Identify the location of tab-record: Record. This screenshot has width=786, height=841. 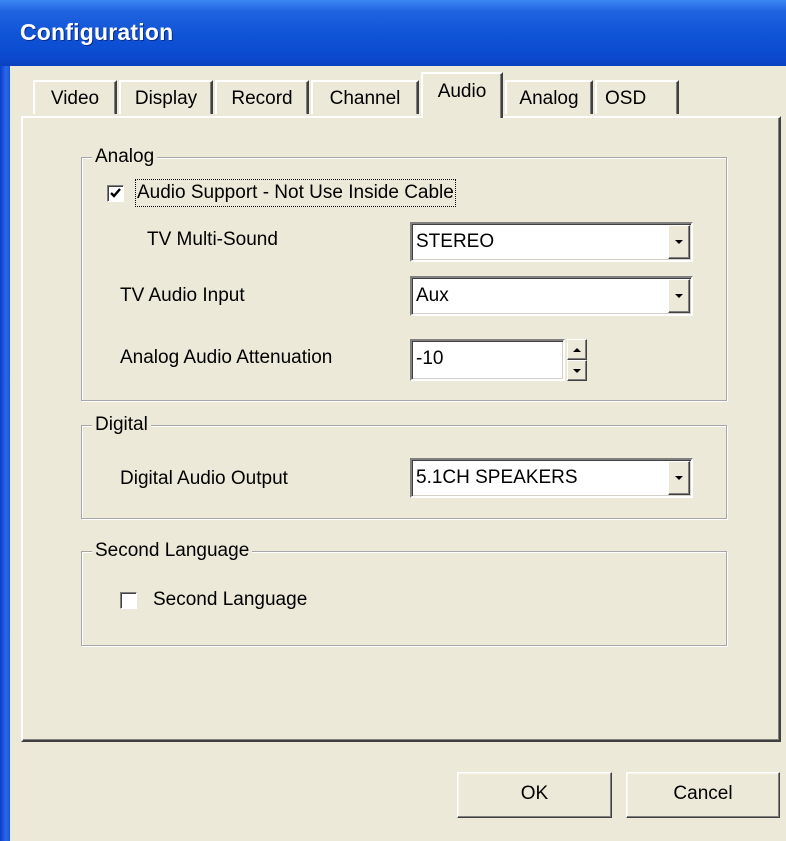
(262, 97).